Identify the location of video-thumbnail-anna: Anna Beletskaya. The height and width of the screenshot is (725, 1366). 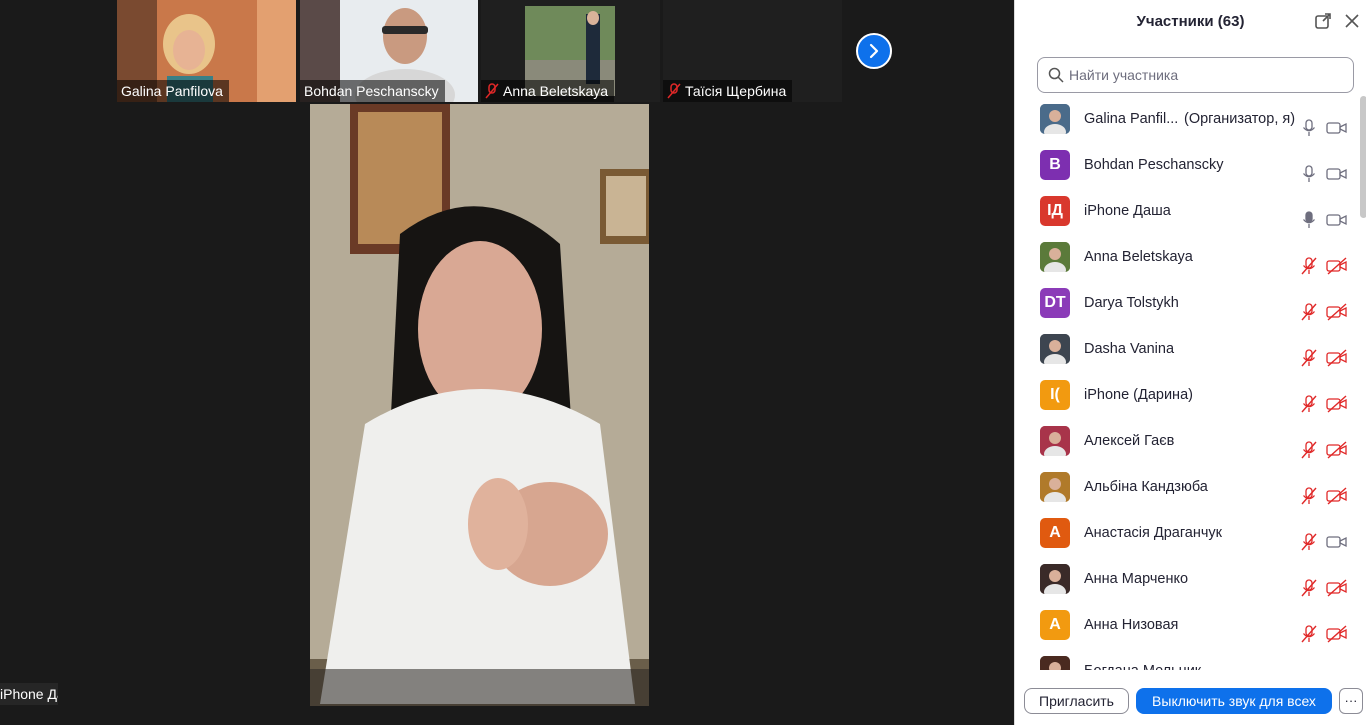
(570, 51).